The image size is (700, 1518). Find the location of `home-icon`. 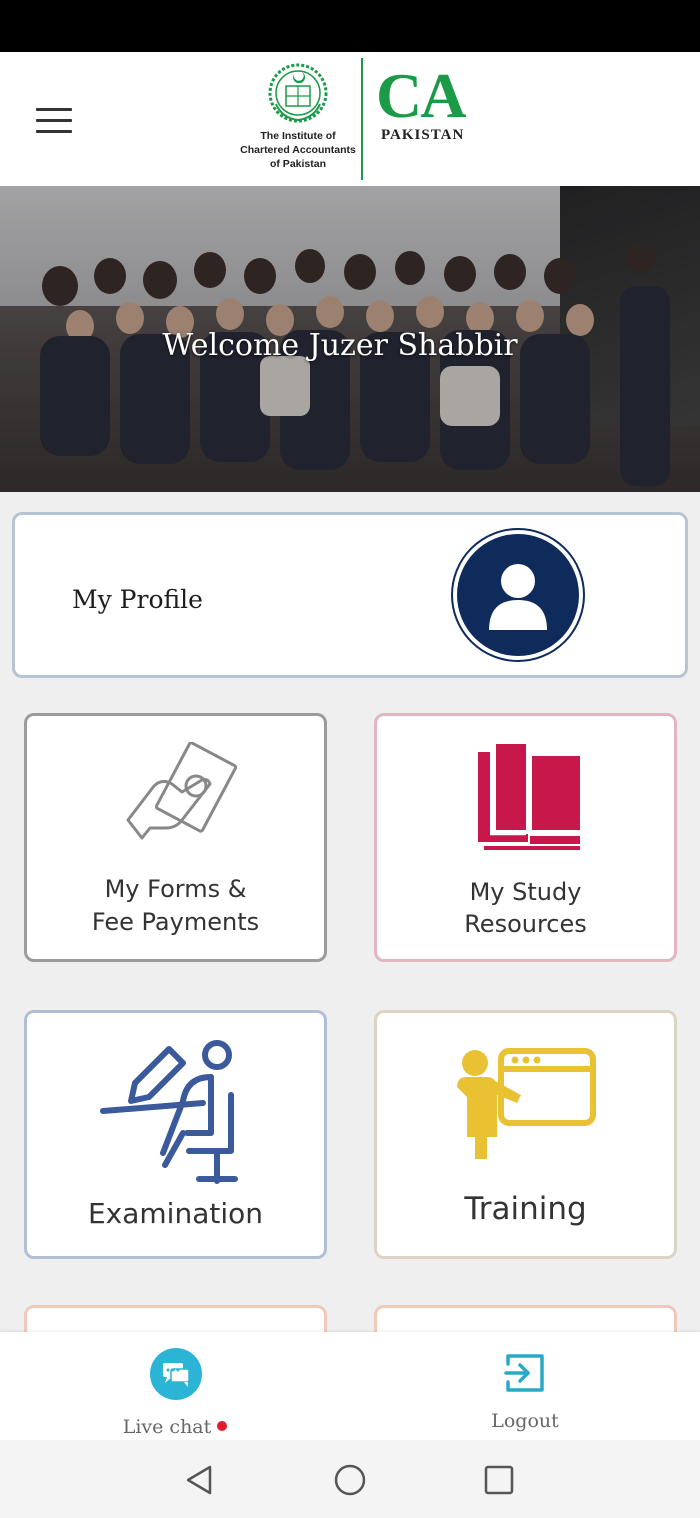

home-icon is located at coordinates (350, 1480).